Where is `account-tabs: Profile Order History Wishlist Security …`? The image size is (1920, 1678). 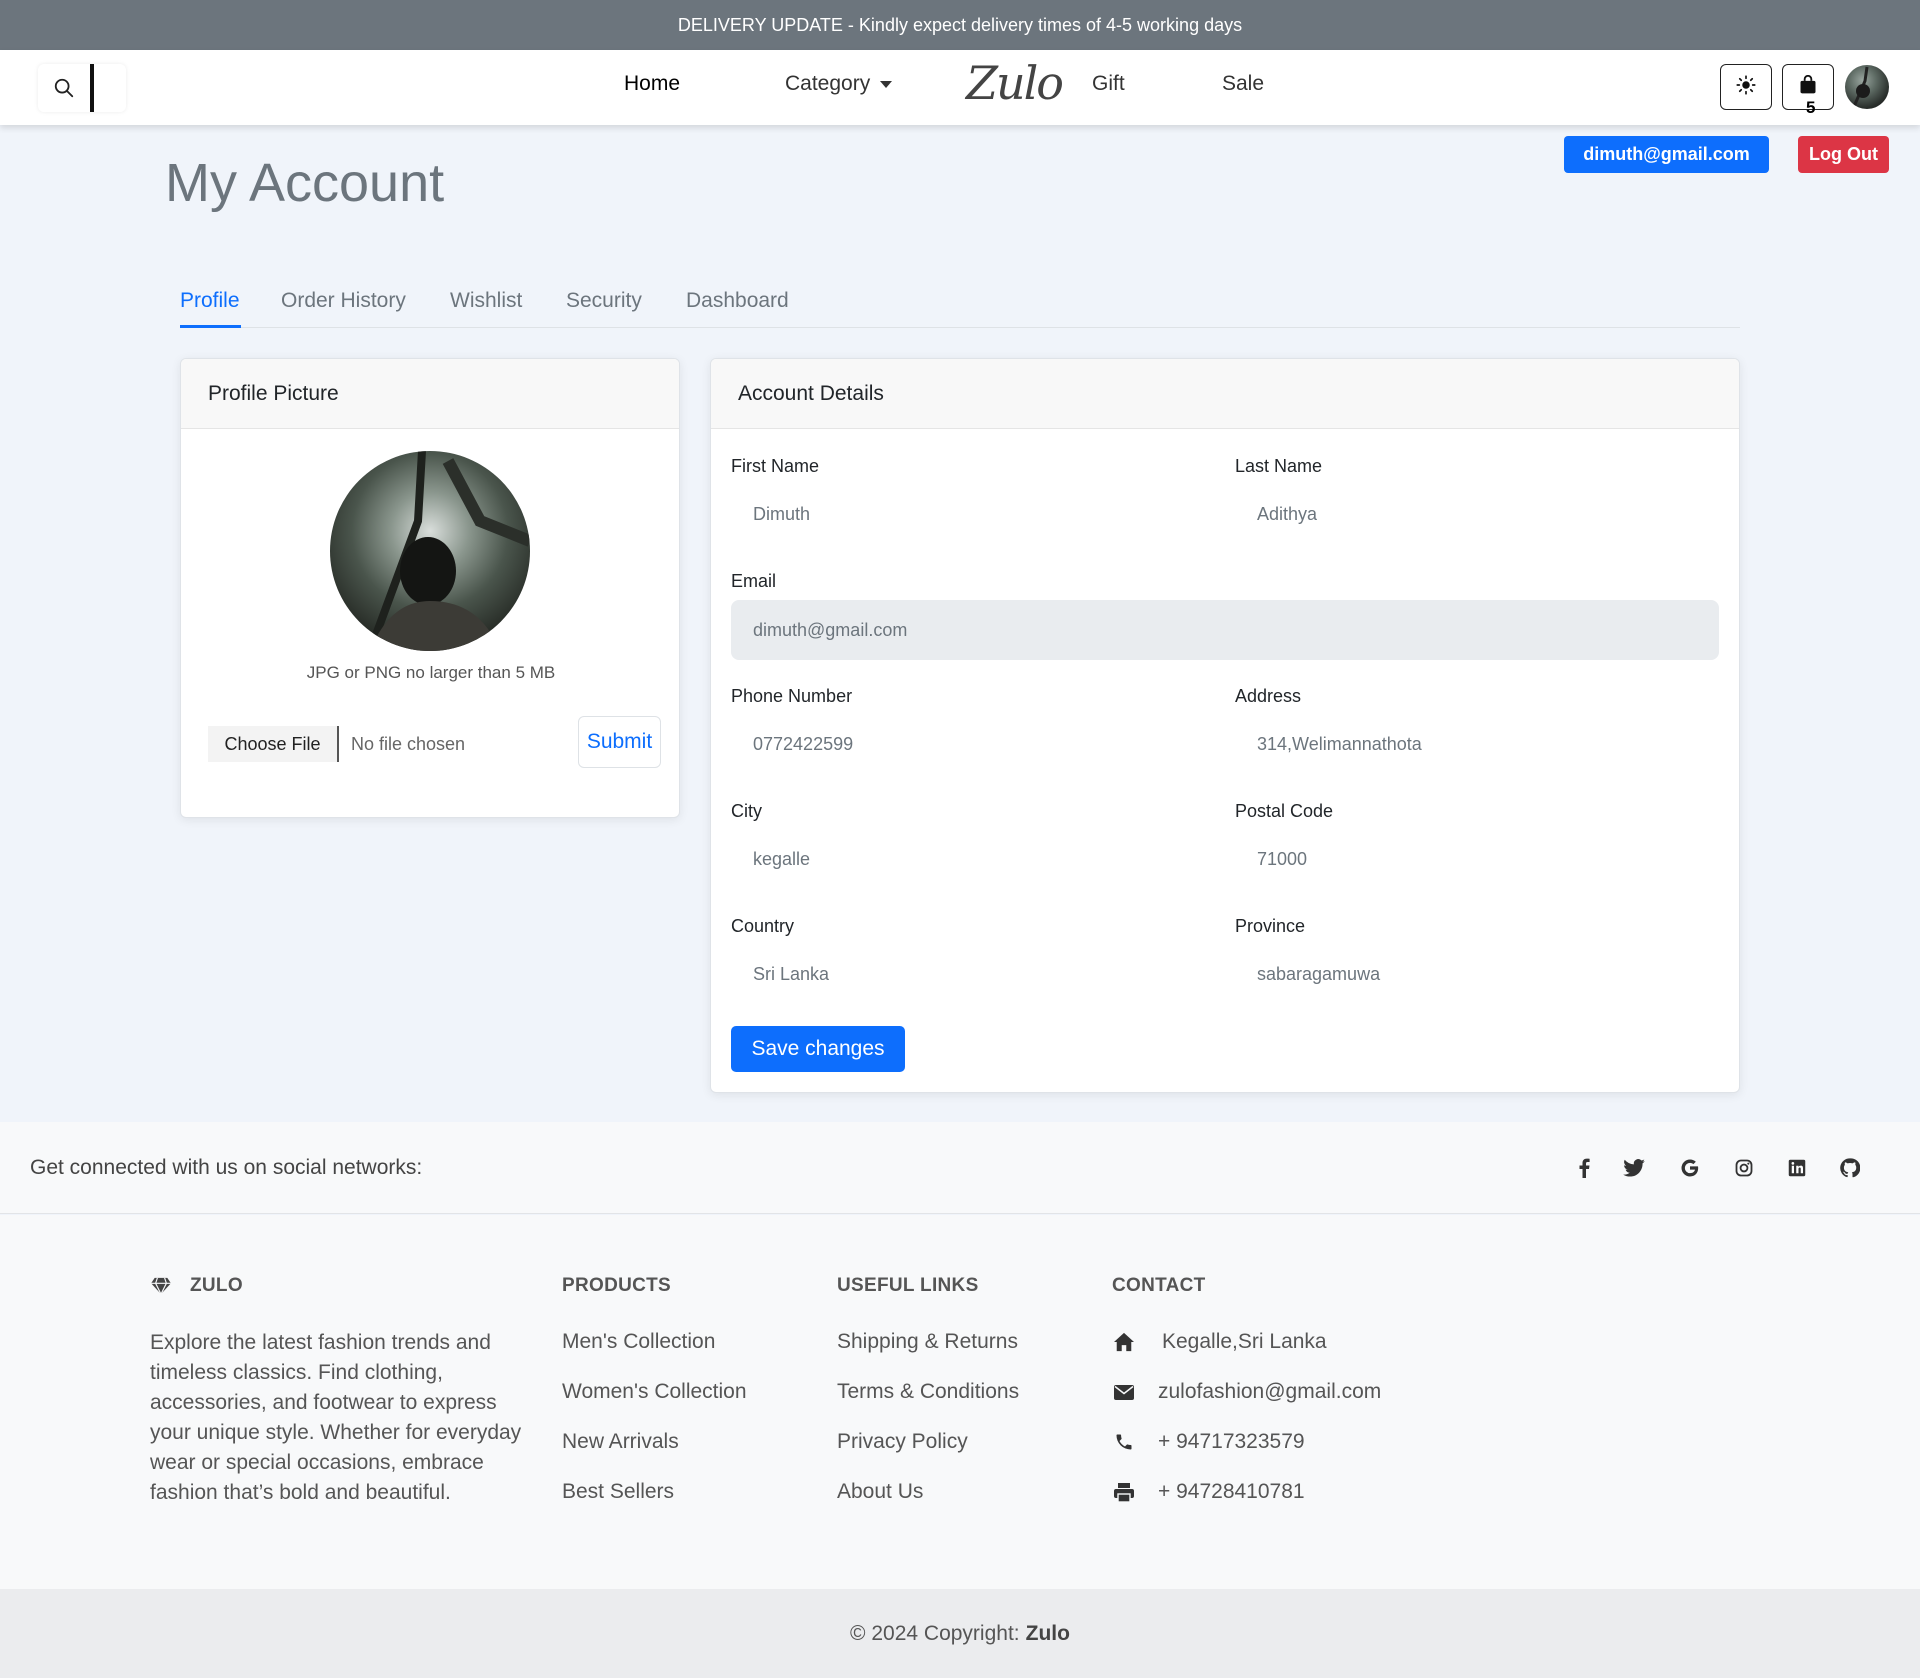 account-tabs: Profile Order History Wishlist Security … is located at coordinates (960, 306).